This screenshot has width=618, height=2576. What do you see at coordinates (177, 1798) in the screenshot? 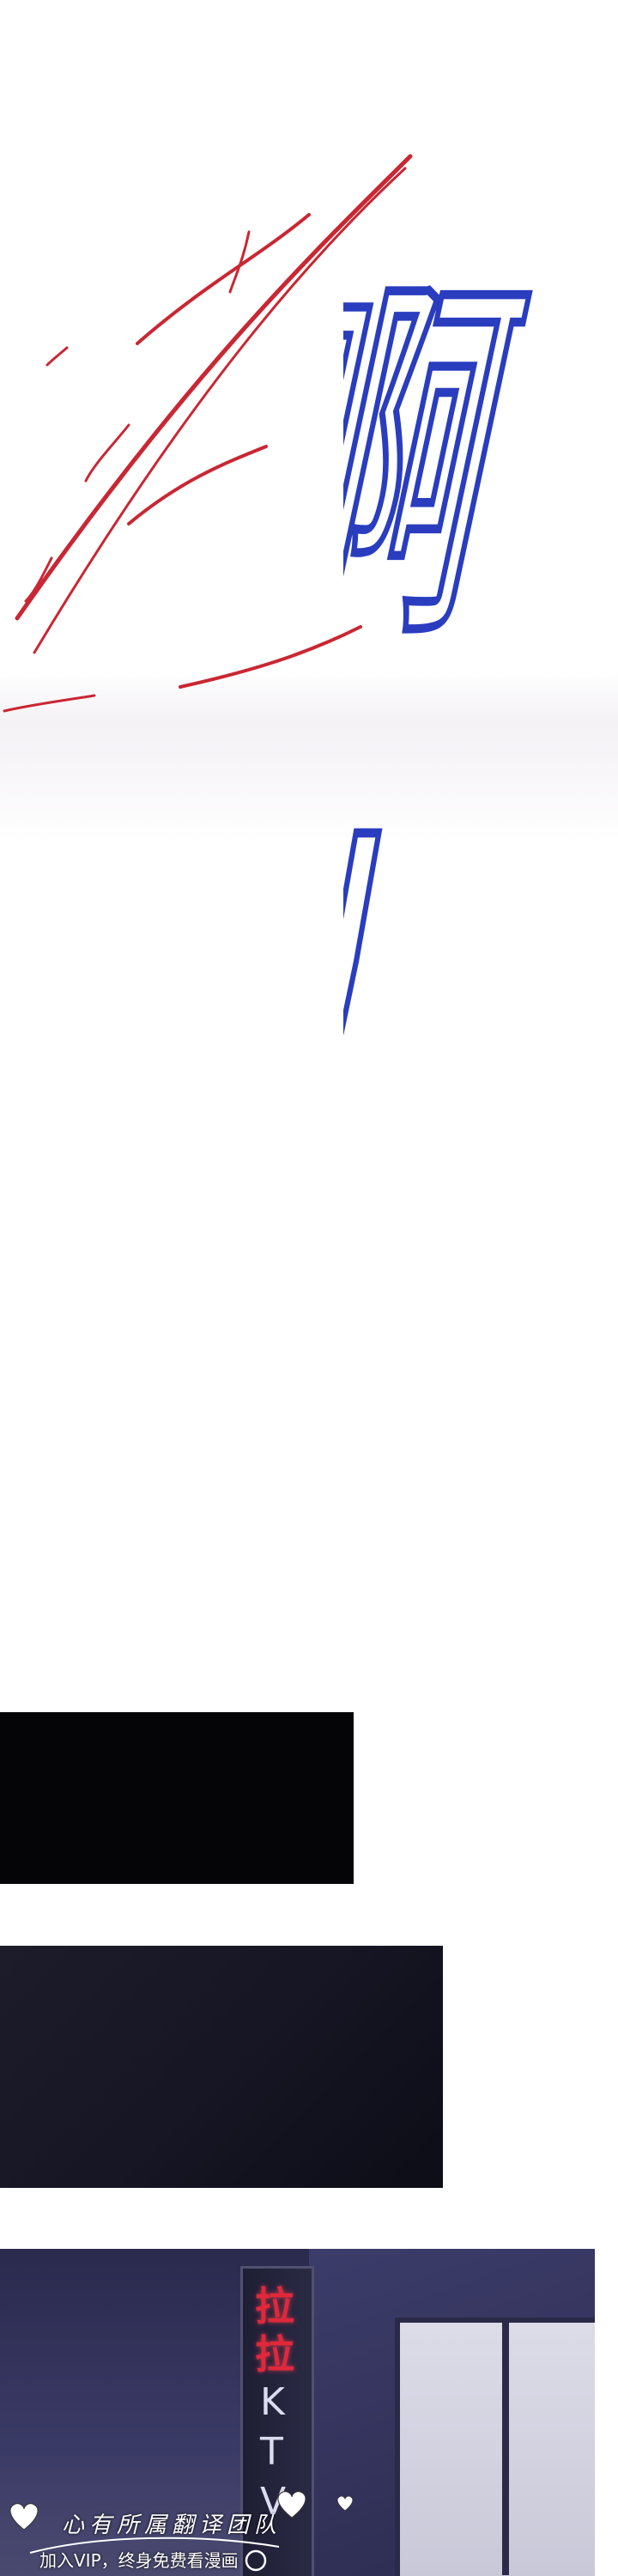
I see `black-panel` at bounding box center [177, 1798].